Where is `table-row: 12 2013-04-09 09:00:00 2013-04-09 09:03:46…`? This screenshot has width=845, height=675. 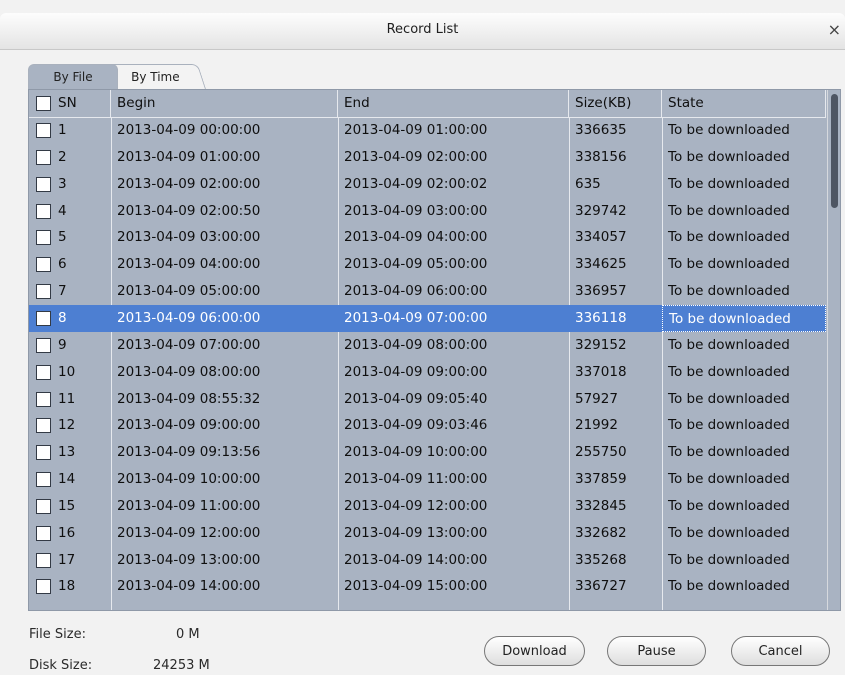 table-row: 12 2013-04-09 09:00:00 2013-04-09 09:03:46… is located at coordinates (427, 425).